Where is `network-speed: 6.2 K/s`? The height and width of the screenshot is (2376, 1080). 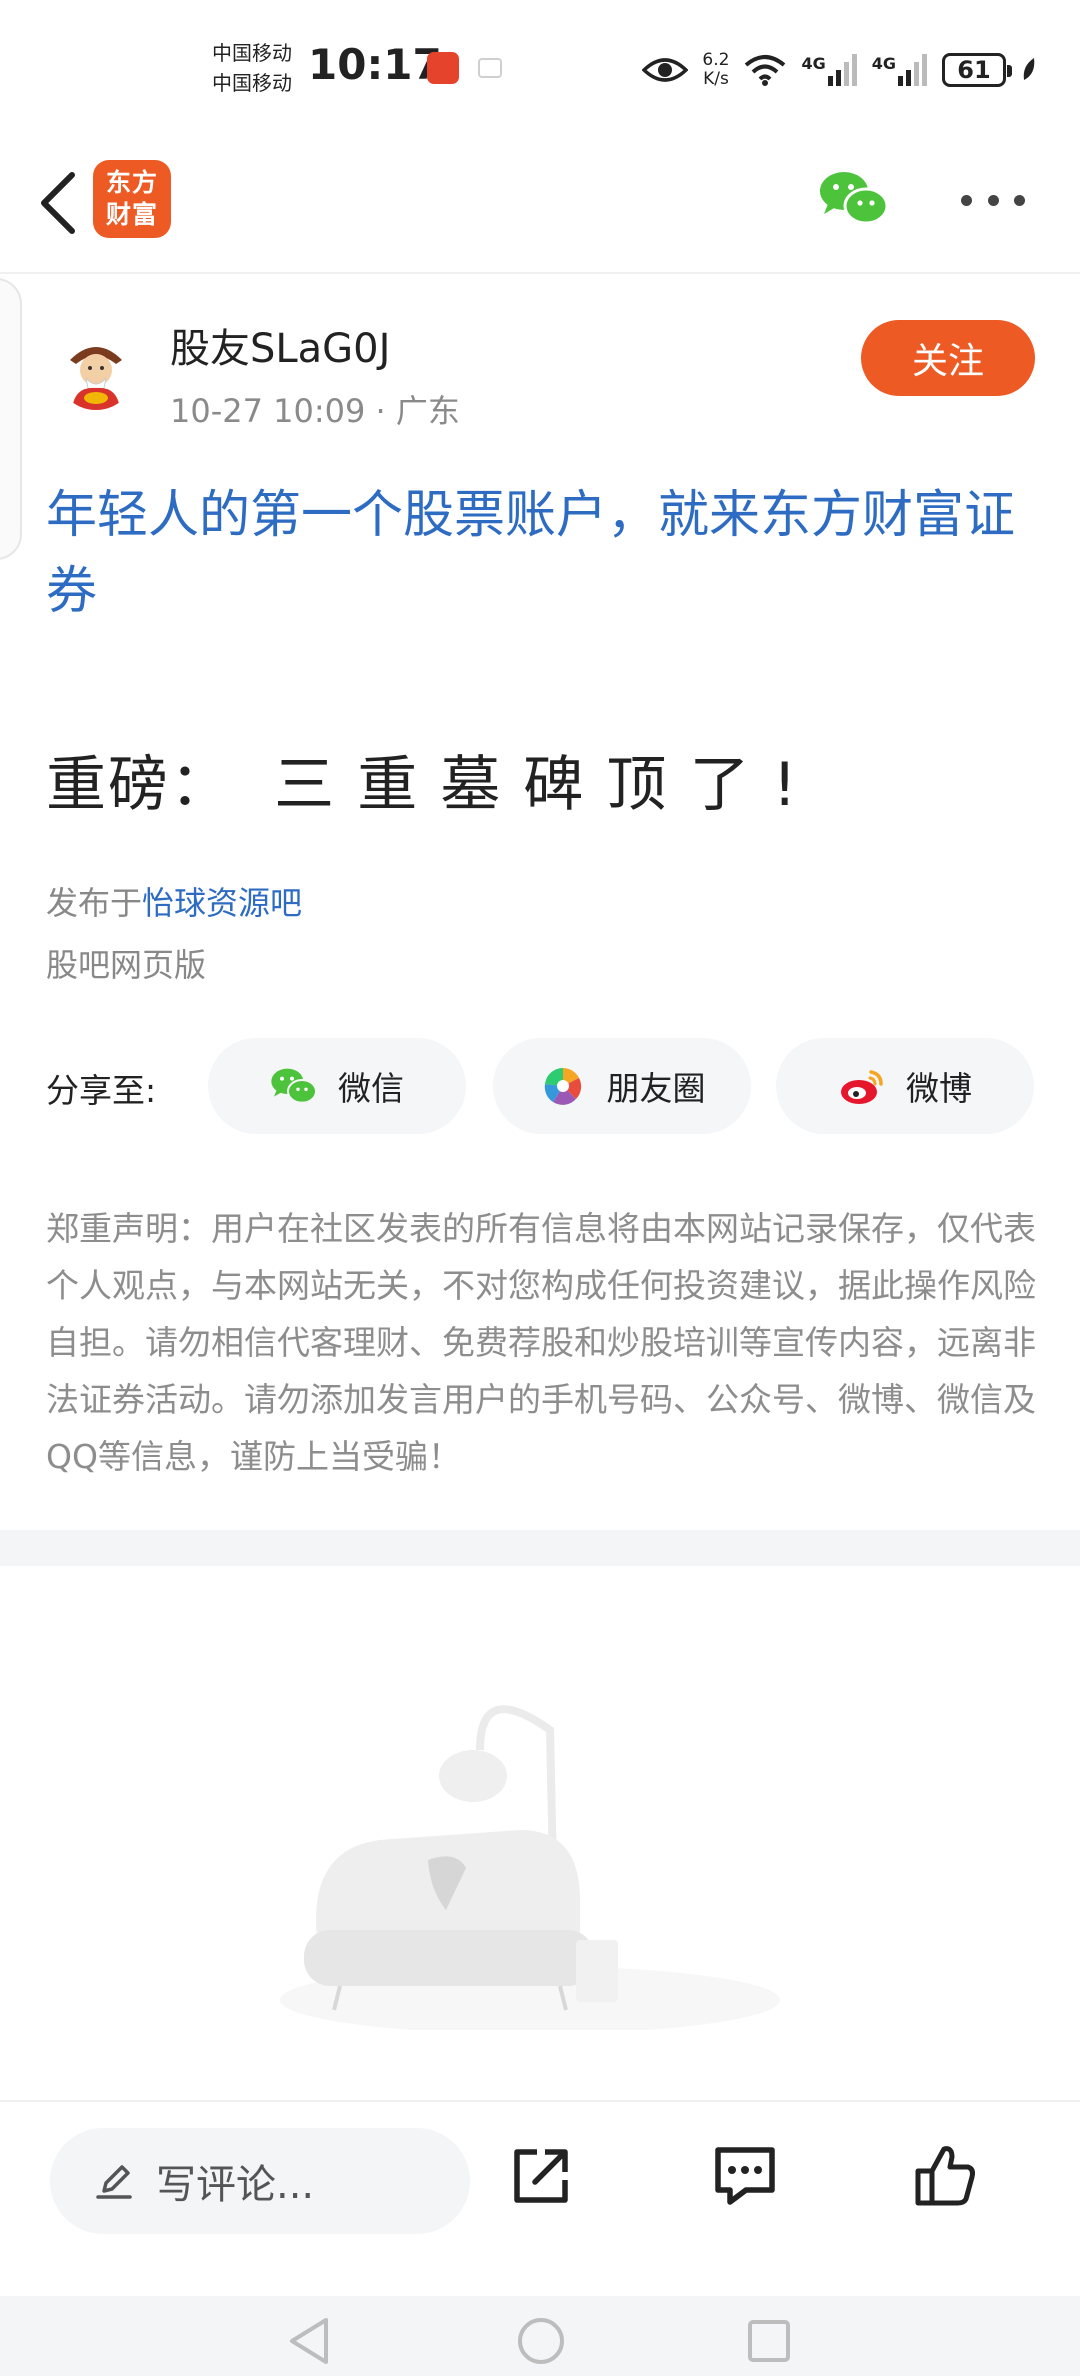
network-speed: 6.2 K/s is located at coordinates (716, 69).